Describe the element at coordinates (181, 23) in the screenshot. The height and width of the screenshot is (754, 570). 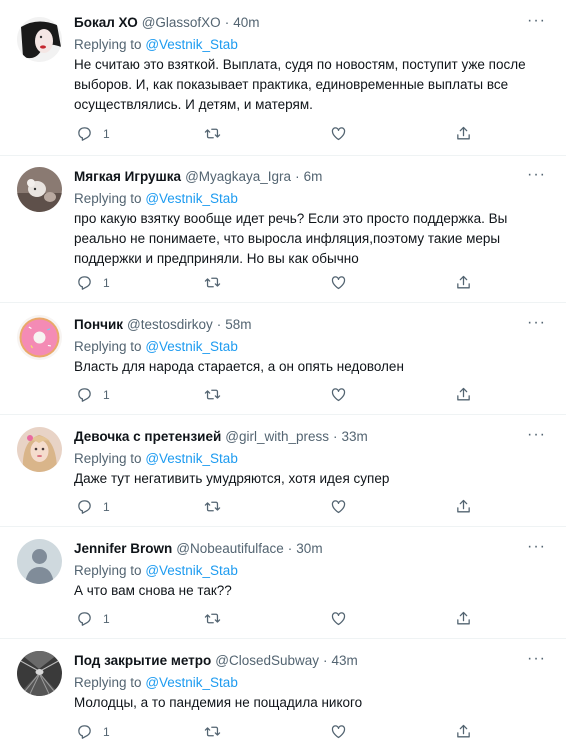
I see `user-handle: @GlassofXO` at that location.